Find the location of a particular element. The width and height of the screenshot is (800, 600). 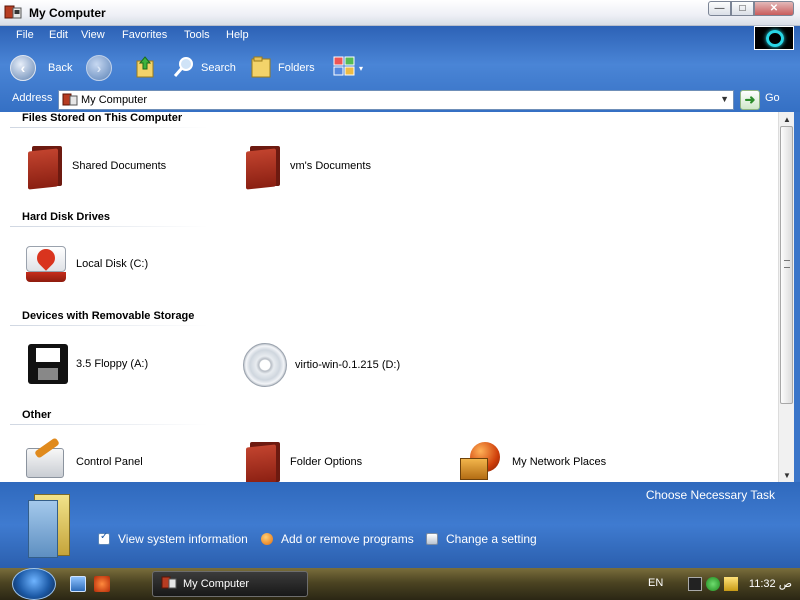

task-label: View system information is located at coordinates (183, 539).